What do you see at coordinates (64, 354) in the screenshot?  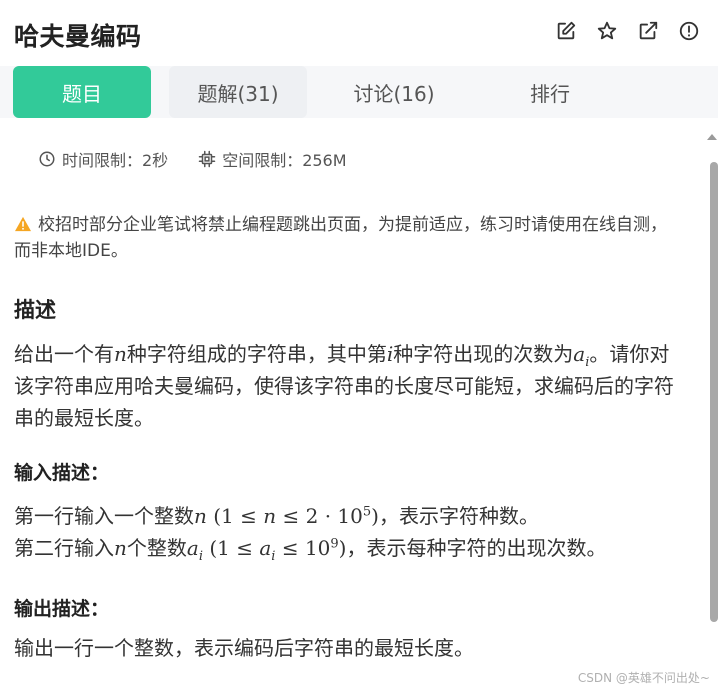 I see `desc-text-1: 给出一个有` at bounding box center [64, 354].